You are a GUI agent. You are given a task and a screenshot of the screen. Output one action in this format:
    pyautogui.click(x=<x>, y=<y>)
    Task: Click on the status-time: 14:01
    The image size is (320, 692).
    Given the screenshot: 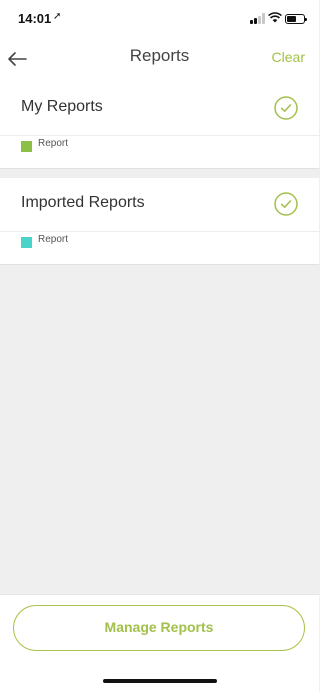 What is the action you would take?
    pyautogui.click(x=35, y=18)
    